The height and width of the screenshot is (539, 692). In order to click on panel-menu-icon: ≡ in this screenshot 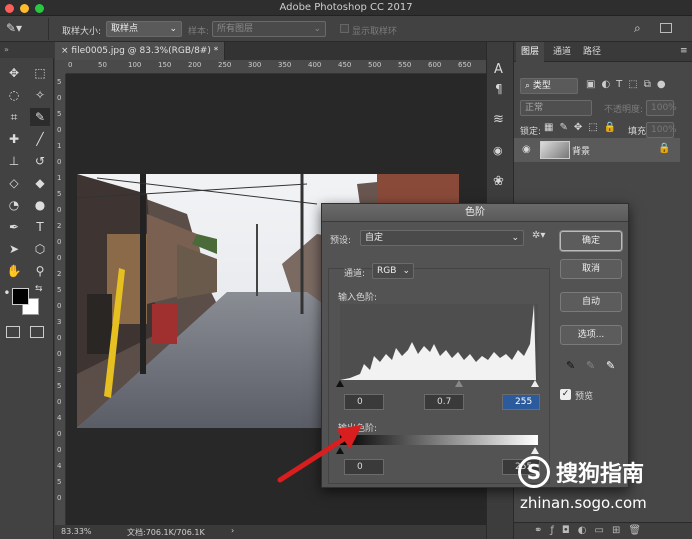, I will do `click(684, 51)`.